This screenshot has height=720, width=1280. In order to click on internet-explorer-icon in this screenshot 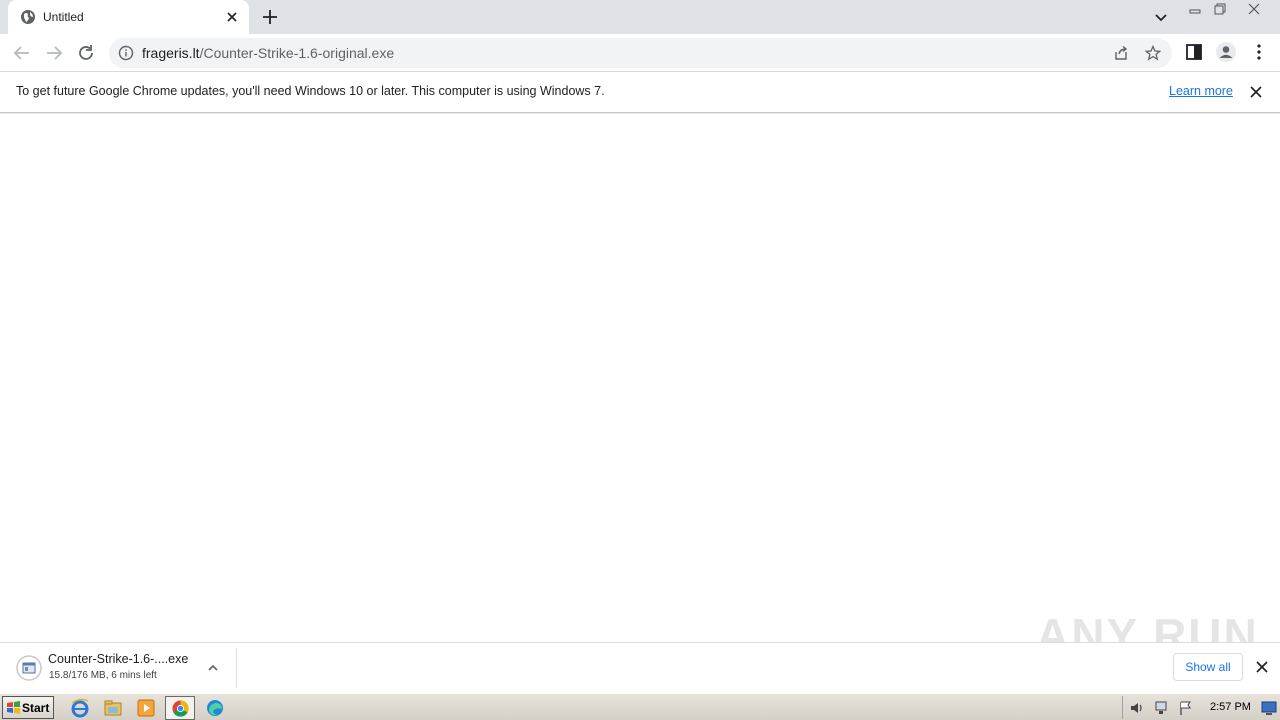, I will do `click(80, 708)`.